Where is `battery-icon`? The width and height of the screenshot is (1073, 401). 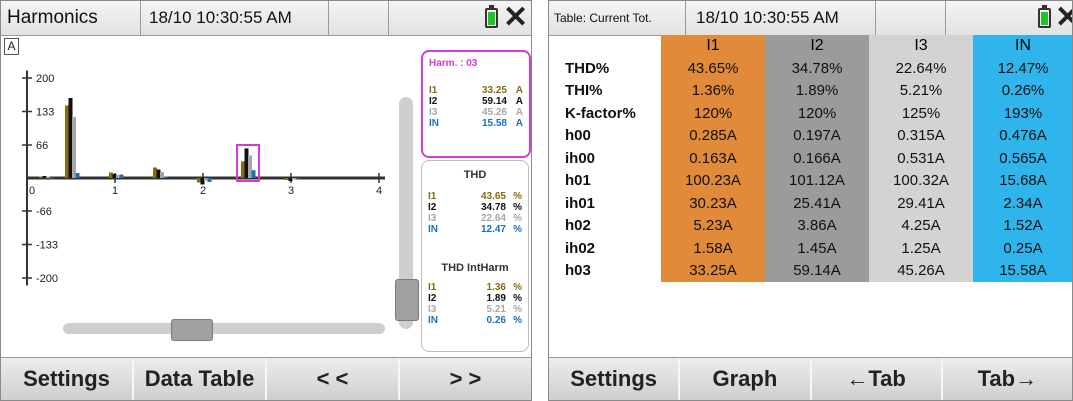 battery-icon is located at coordinates (491, 16).